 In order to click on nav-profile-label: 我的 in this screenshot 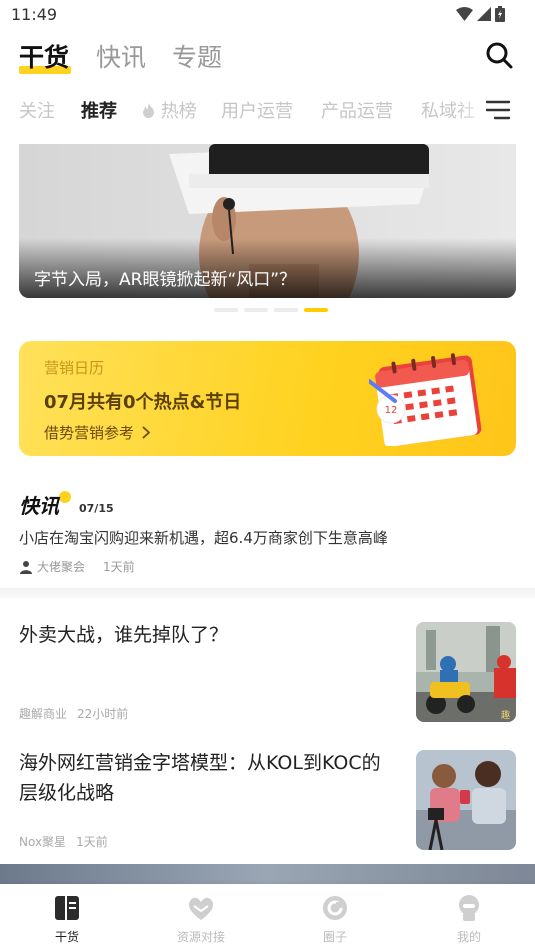, I will do `click(468, 937)`.